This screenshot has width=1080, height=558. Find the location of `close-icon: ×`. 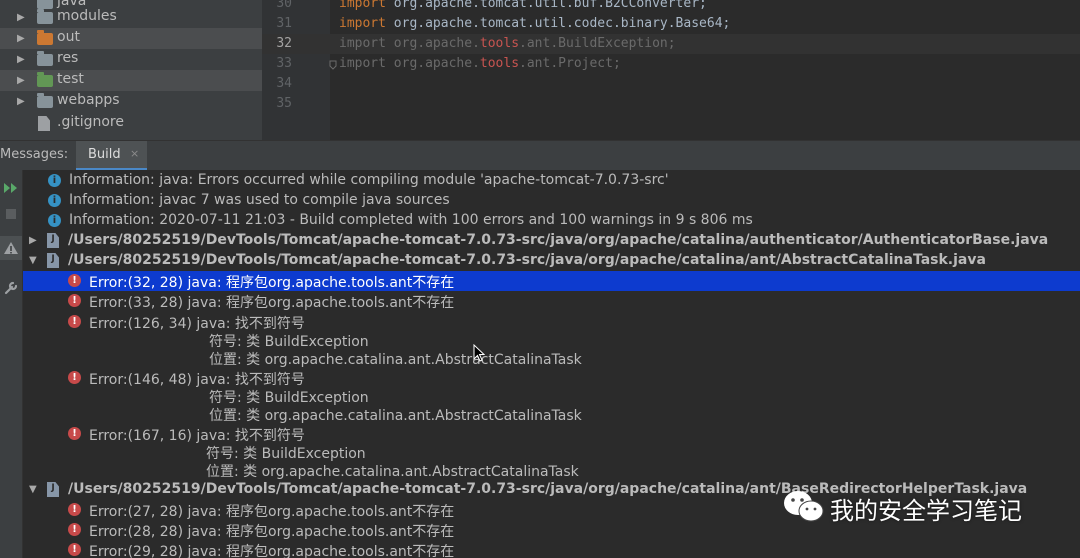

close-icon: × is located at coordinates (134, 153).